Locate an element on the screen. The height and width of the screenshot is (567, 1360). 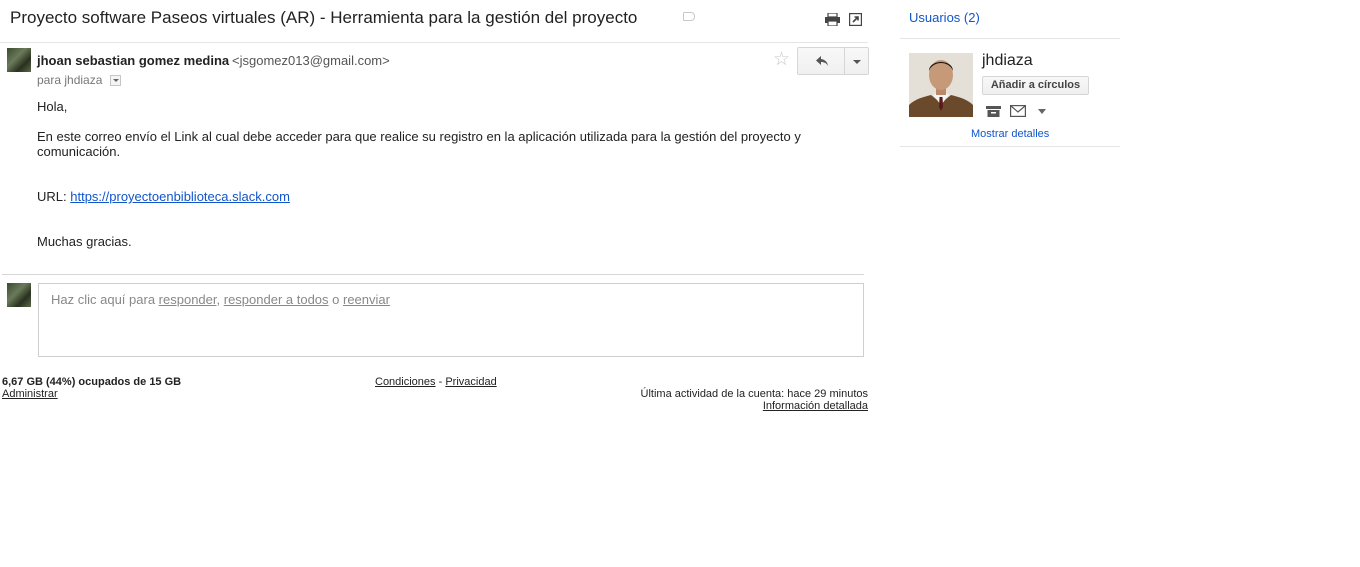
reply-arrow-icon is located at coordinates (822, 61).